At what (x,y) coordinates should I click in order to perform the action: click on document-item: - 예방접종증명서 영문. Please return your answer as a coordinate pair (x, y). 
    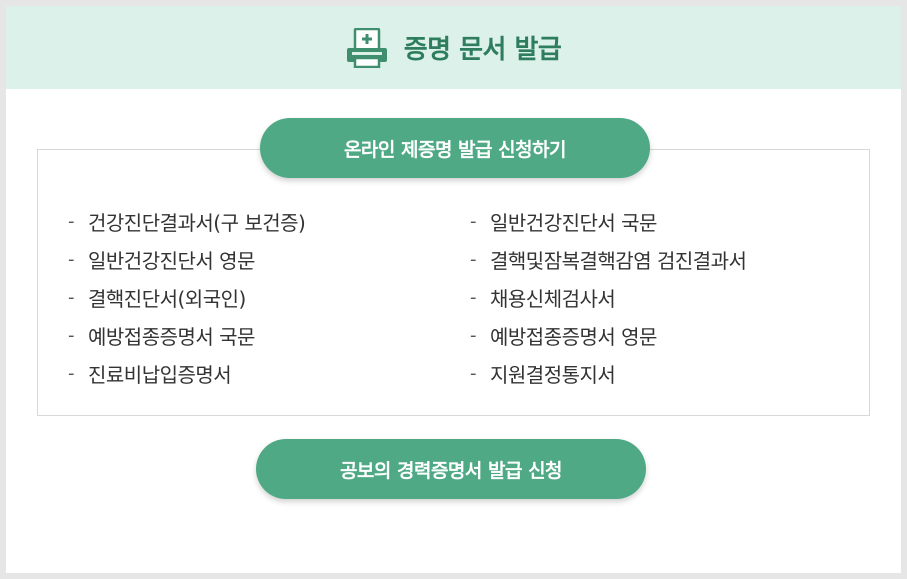
    Looking at the image, I should click on (608, 335).